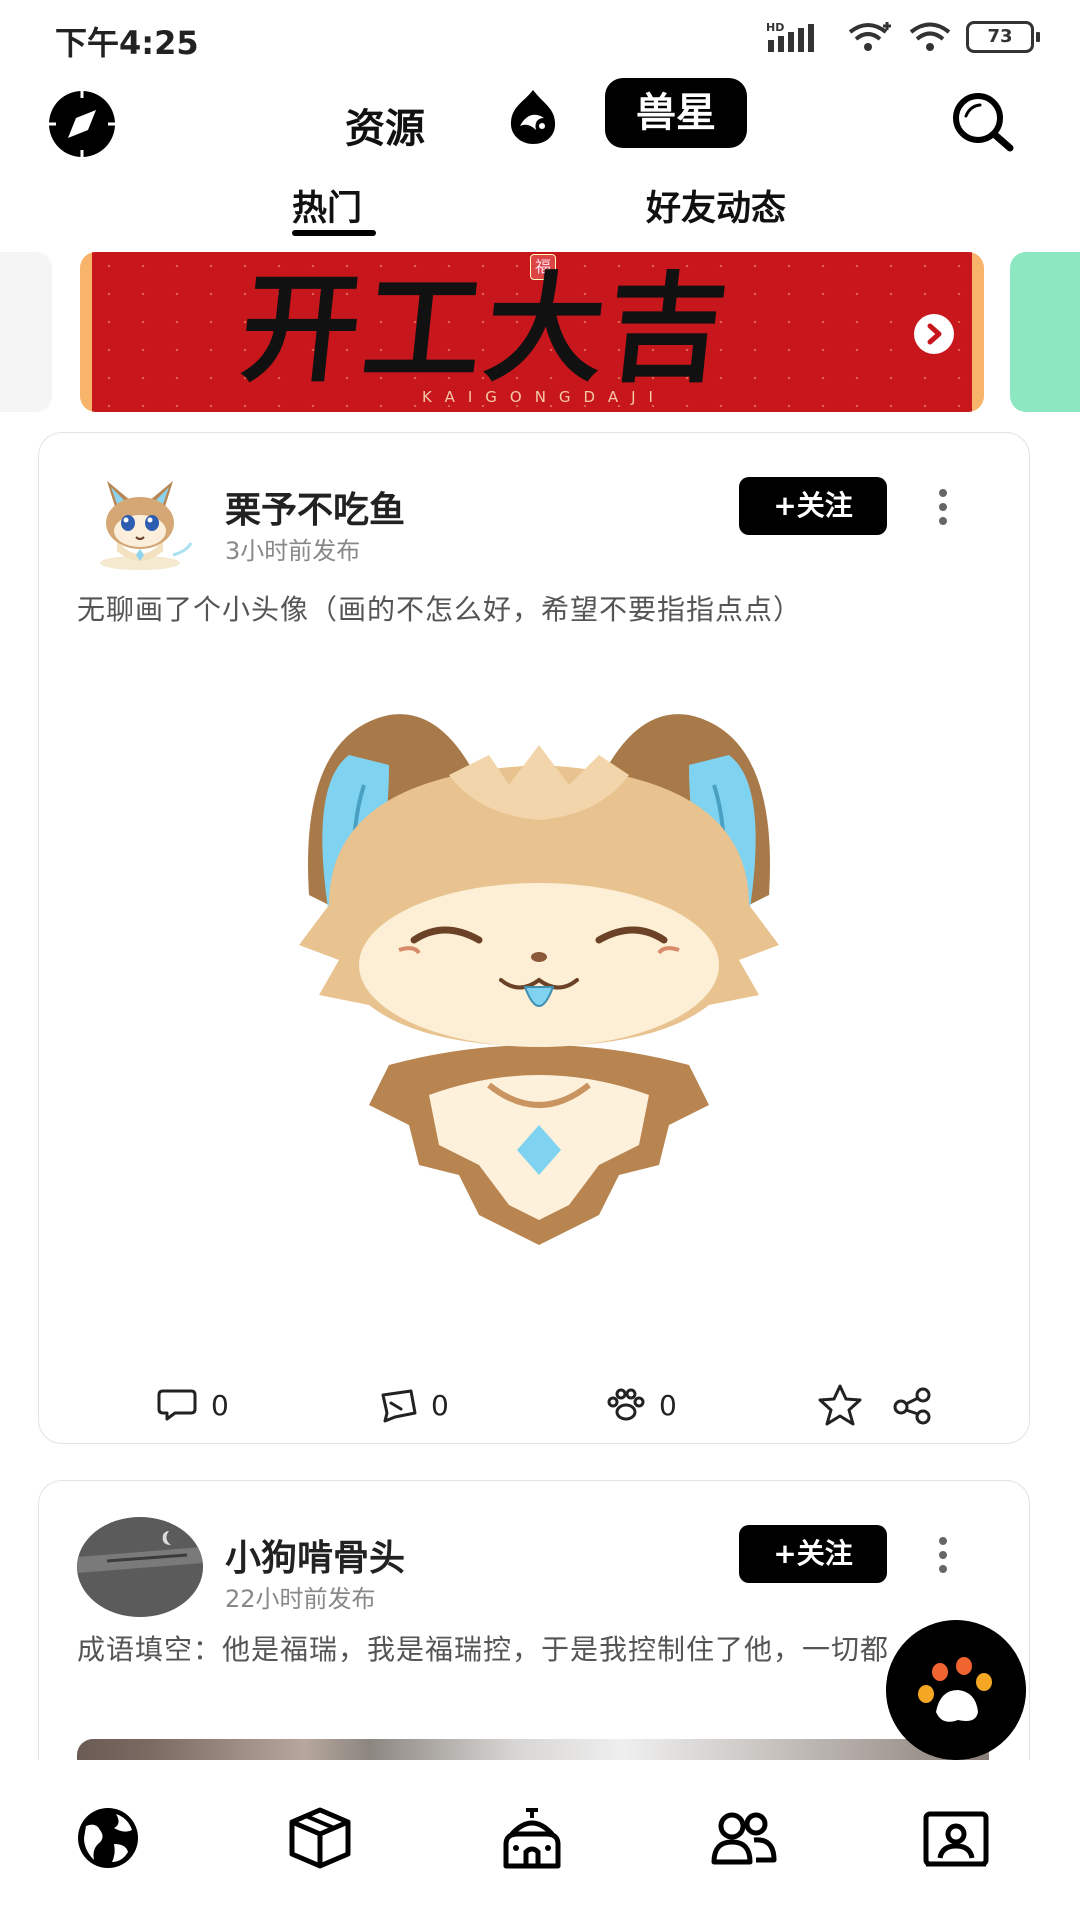  What do you see at coordinates (913, 1405) in the screenshot?
I see `share-icon` at bounding box center [913, 1405].